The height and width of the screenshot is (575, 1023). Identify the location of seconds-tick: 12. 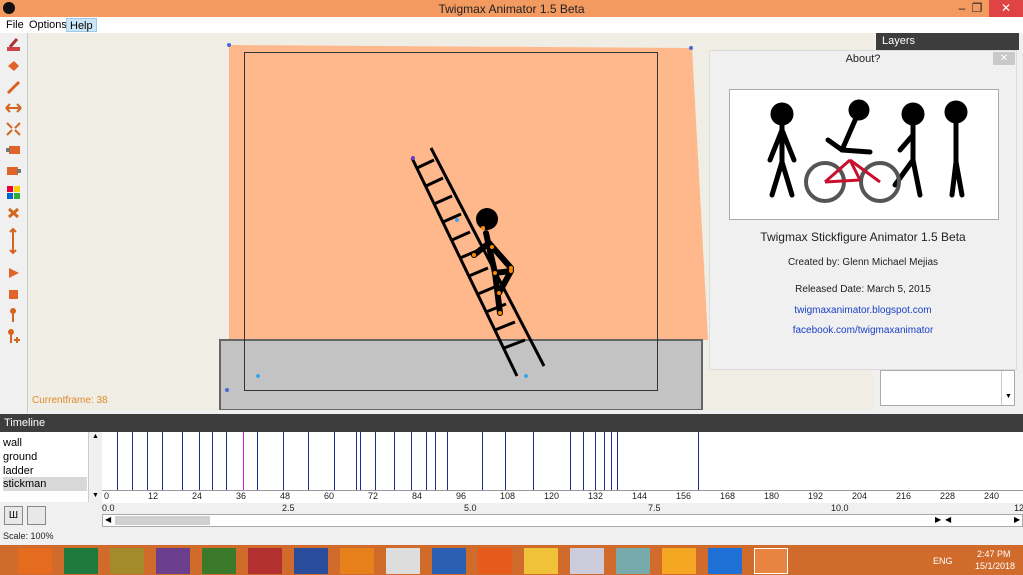
(1018, 508).